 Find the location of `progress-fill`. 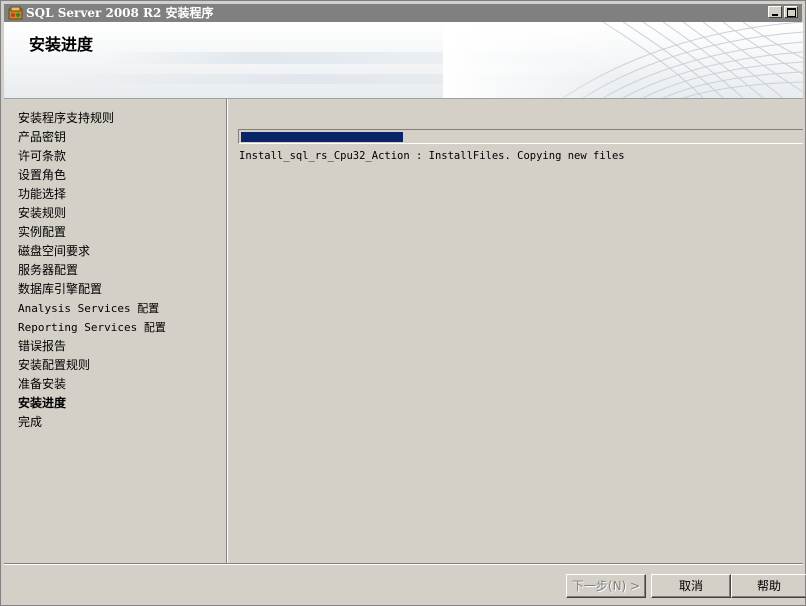

progress-fill is located at coordinates (322, 137).